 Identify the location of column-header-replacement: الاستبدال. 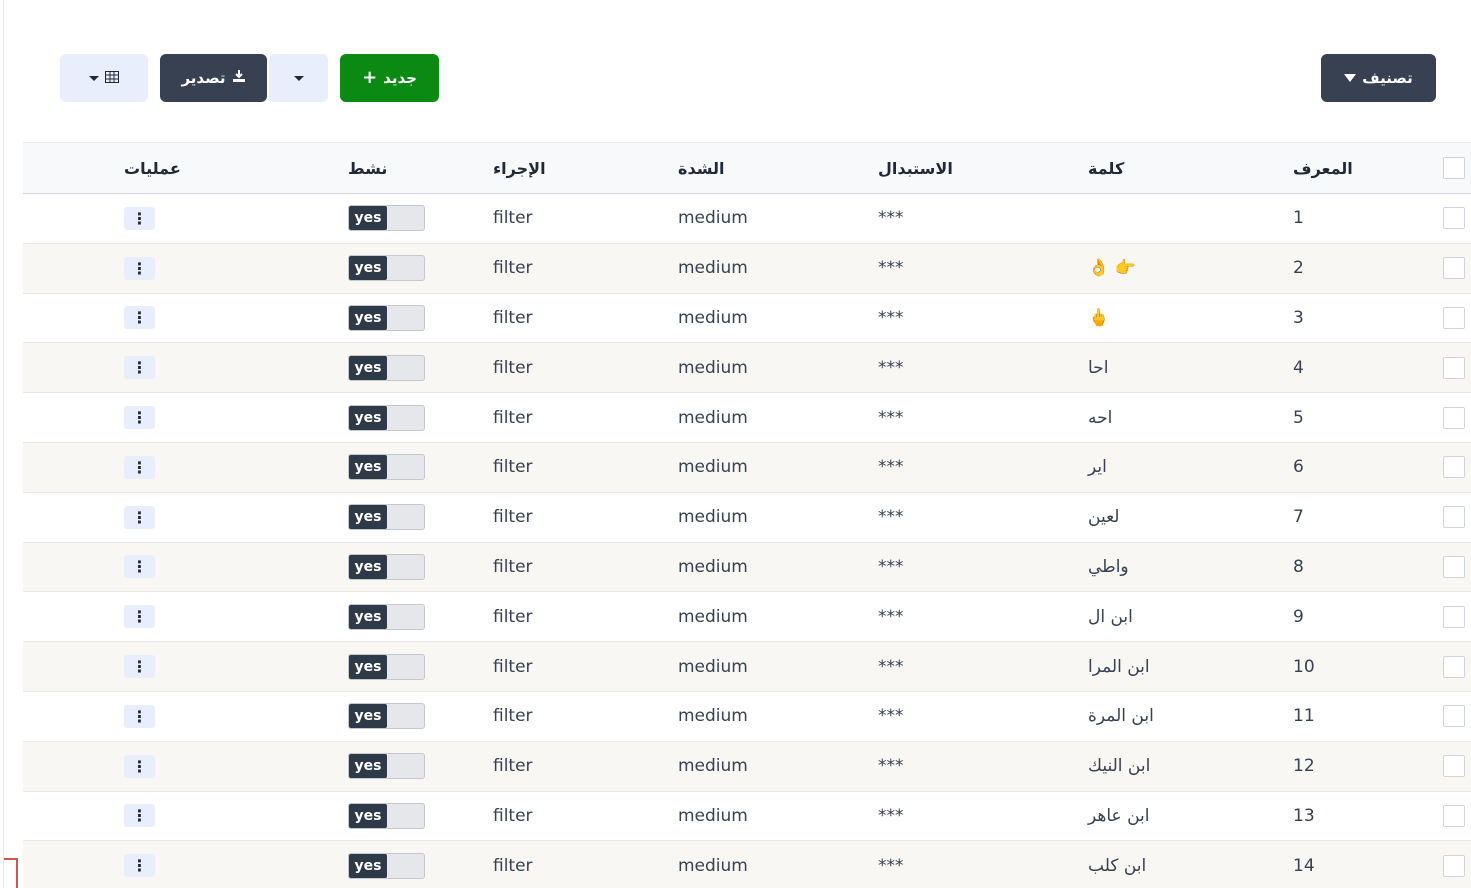
(971, 168).